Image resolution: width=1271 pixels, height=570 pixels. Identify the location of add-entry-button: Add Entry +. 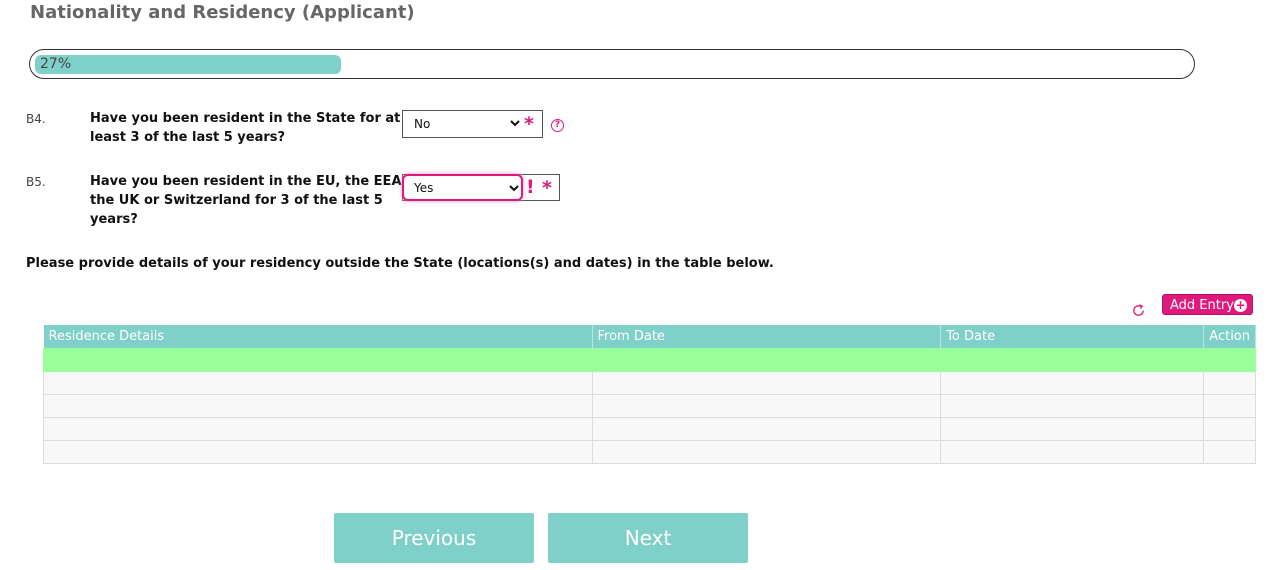
(1207, 304).